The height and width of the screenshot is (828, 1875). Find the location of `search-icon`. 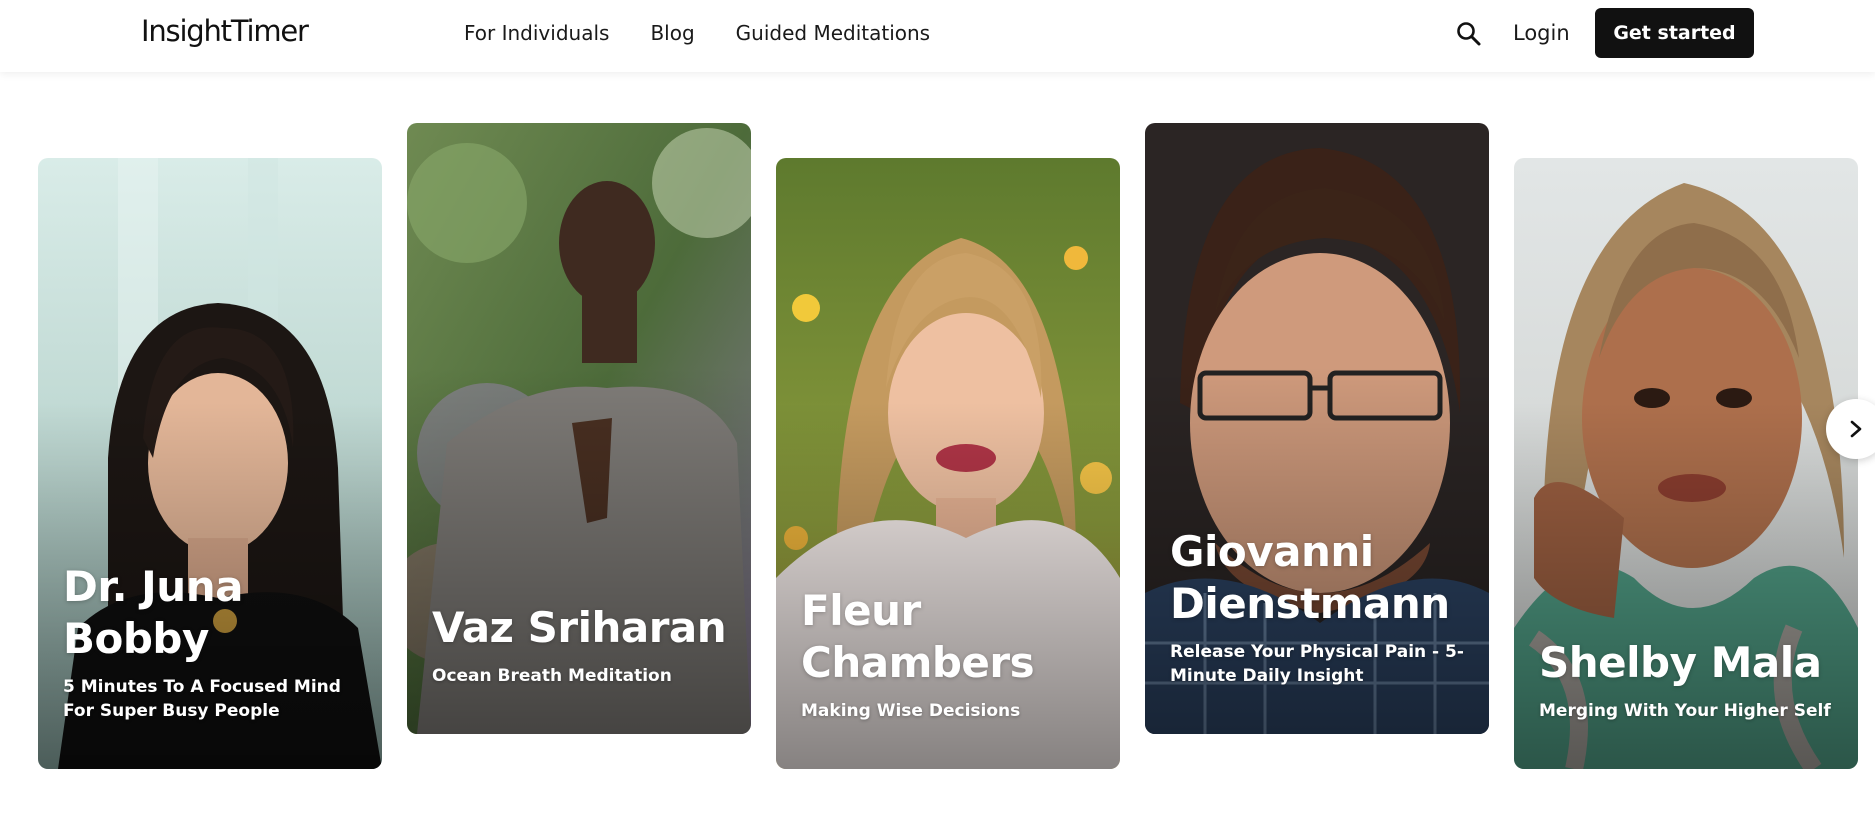

search-icon is located at coordinates (1469, 34).